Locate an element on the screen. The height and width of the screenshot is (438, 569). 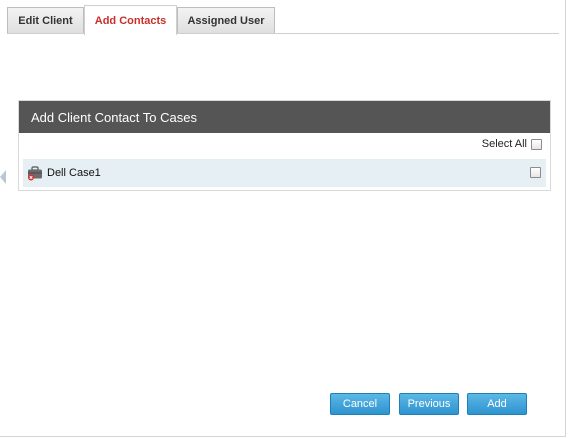
case-name: Dell Case1 is located at coordinates (74, 173).